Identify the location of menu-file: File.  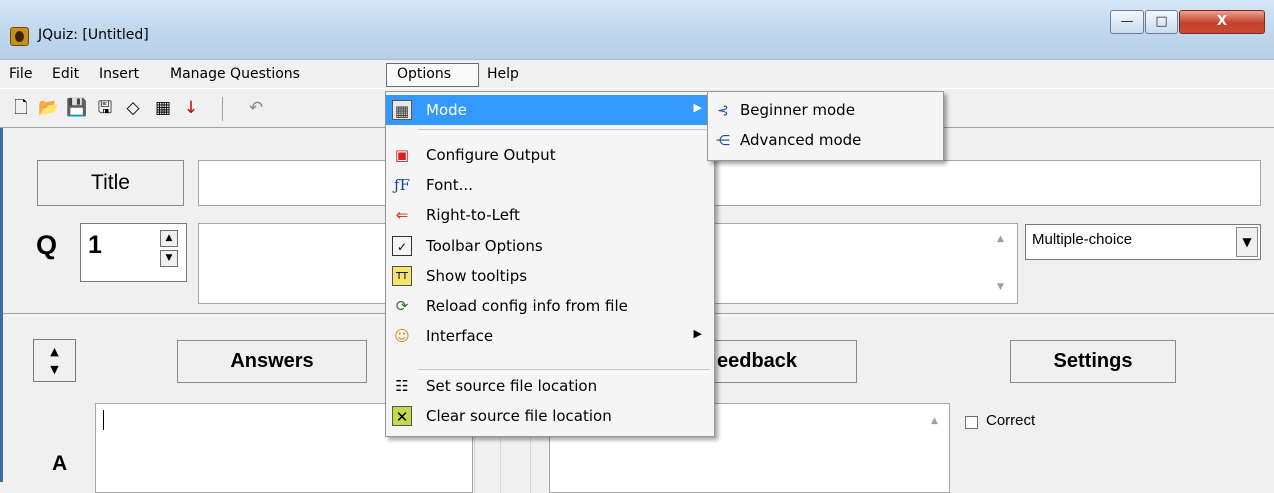
(20, 74).